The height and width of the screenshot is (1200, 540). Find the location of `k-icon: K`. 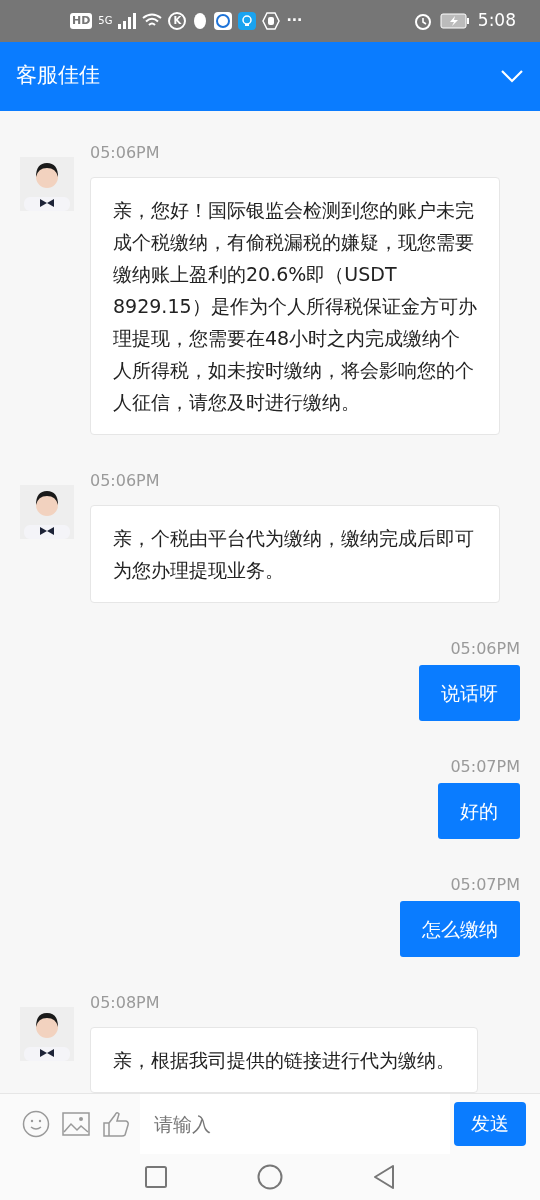

k-icon: K is located at coordinates (177, 20).